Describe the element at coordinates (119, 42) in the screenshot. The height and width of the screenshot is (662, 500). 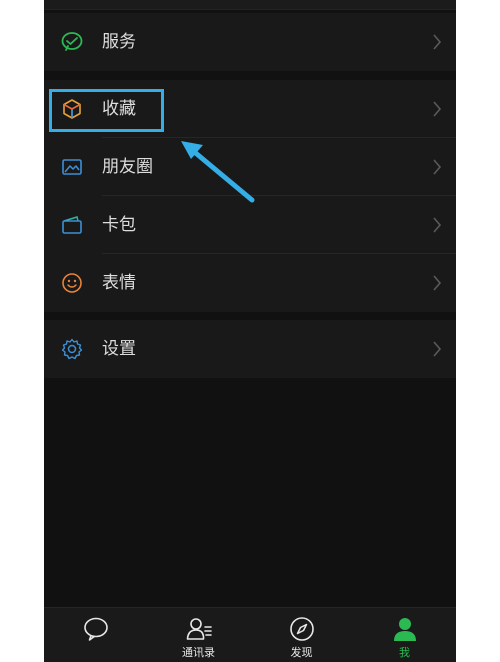
I see `menu-item-services-label: 服务` at that location.